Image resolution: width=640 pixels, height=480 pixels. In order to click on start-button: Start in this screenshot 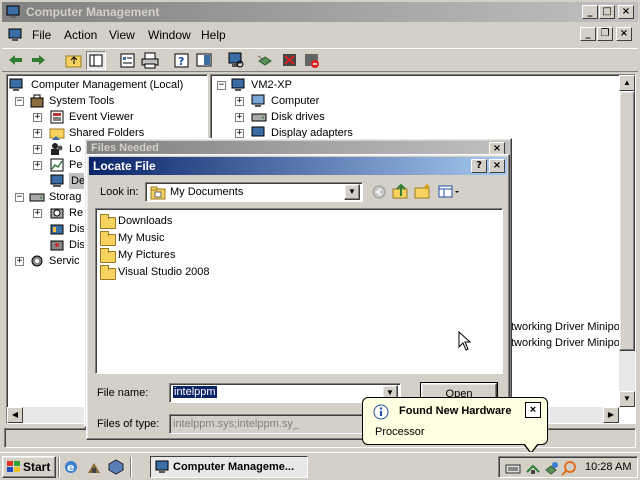, I will do `click(29, 467)`.